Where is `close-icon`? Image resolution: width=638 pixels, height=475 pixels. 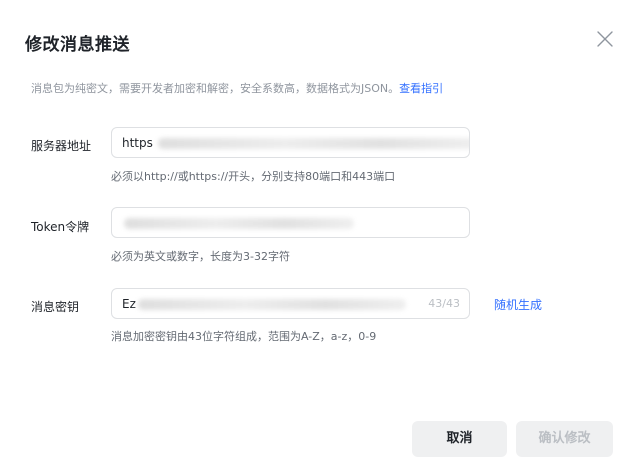 close-icon is located at coordinates (605, 39).